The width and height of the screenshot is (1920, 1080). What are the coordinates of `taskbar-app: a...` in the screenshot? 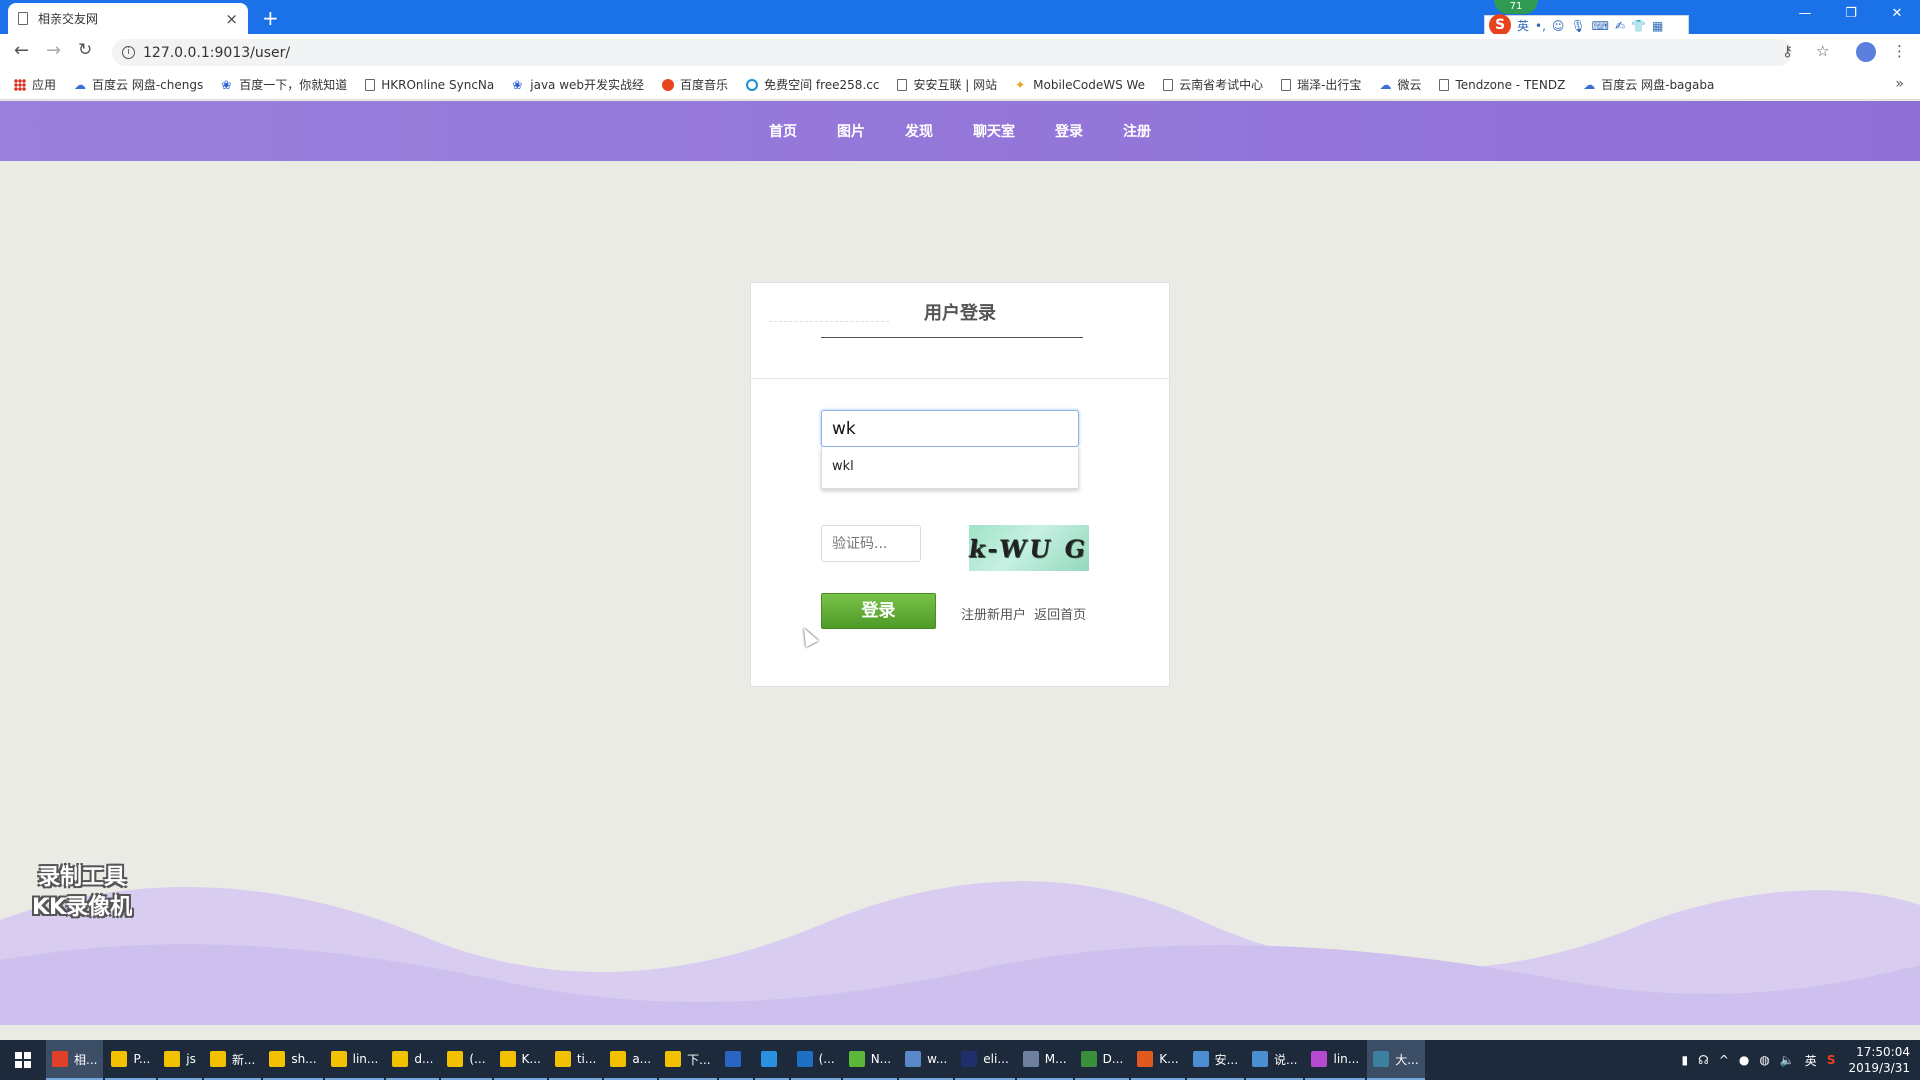 It's located at (631, 1060).